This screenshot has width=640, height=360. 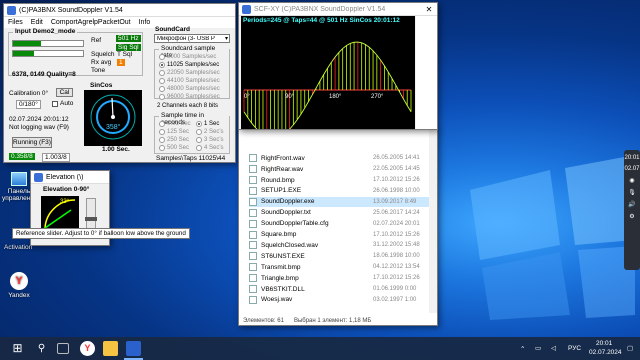 What do you see at coordinates (23, 53) in the screenshot?
I see `level-bar-2-fill` at bounding box center [23, 53].